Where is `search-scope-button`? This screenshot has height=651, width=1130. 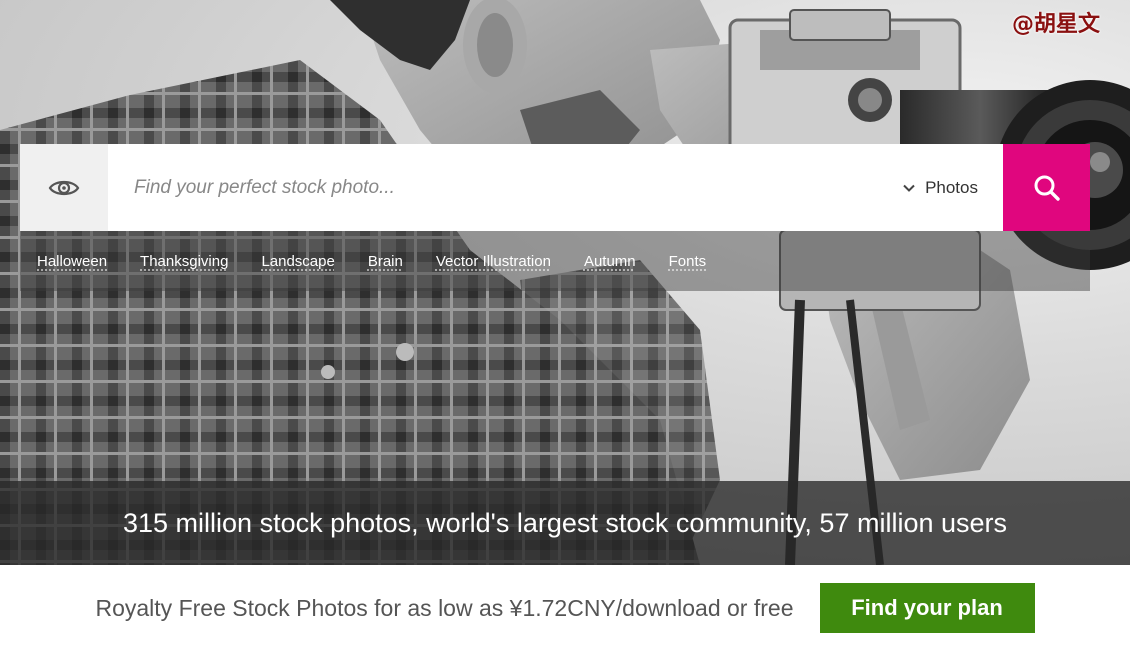 search-scope-button is located at coordinates (64, 187).